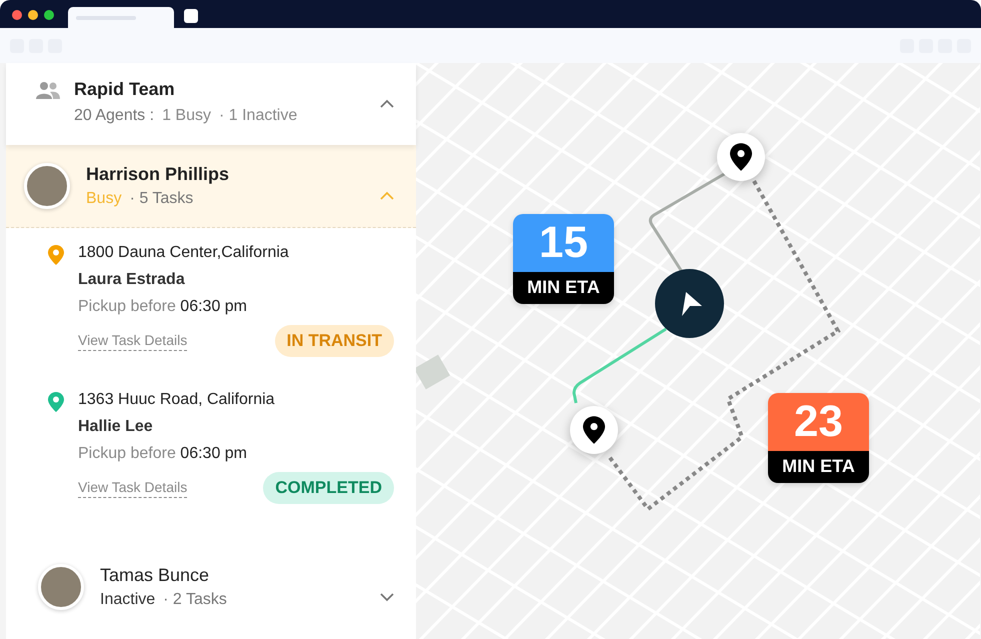  What do you see at coordinates (184, 253) in the screenshot?
I see `task-address: 1800 Dauna Center,California` at bounding box center [184, 253].